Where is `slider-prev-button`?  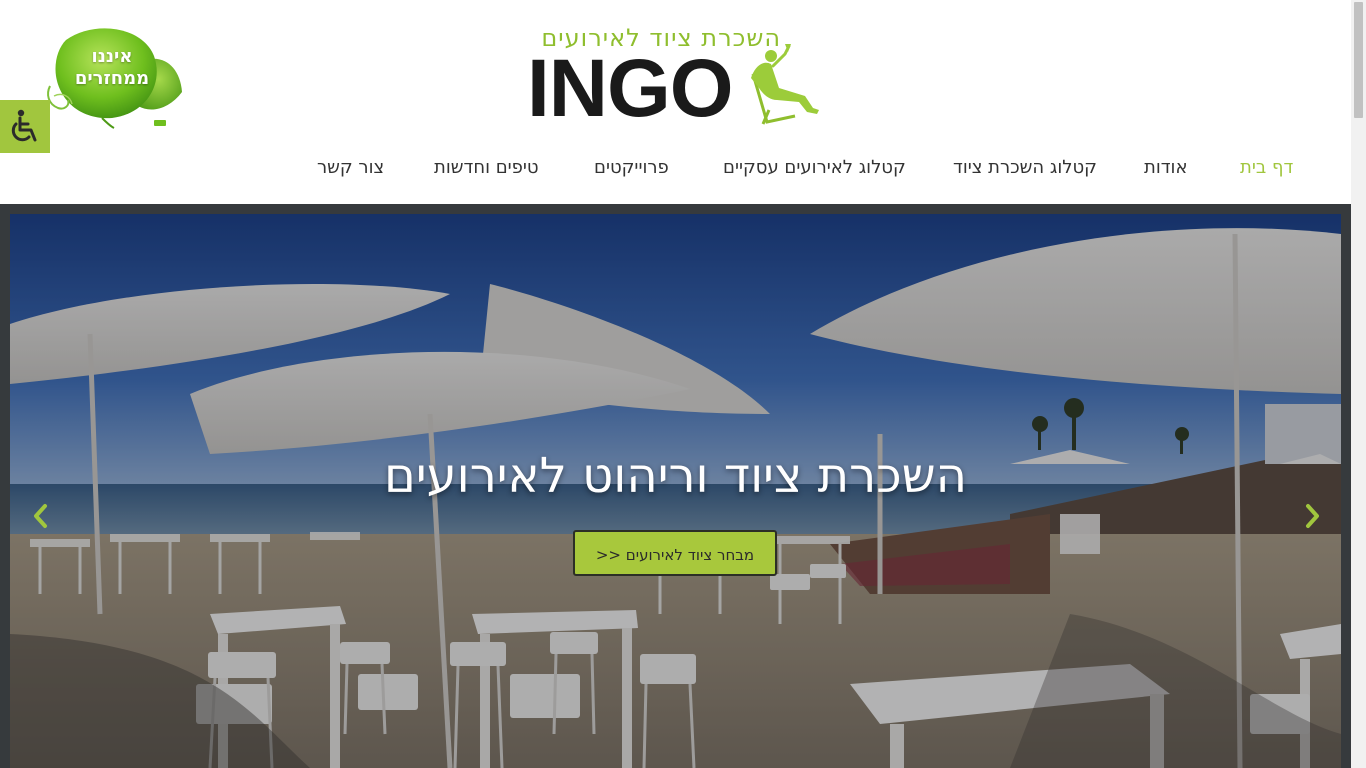
slider-prev-button is located at coordinates (41, 516).